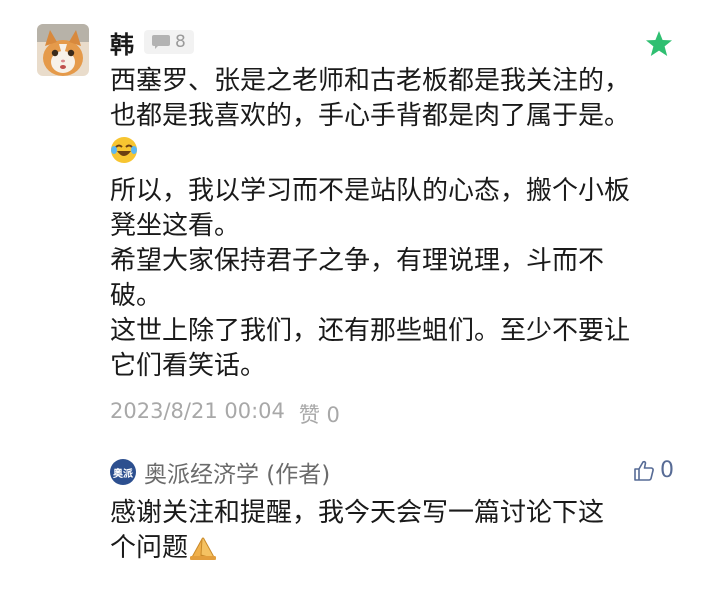 This screenshot has width=711, height=591. I want to click on reply-line: 感谢关注和提醒，我今天会写一篇讨论下这个问题, so click(360, 533).